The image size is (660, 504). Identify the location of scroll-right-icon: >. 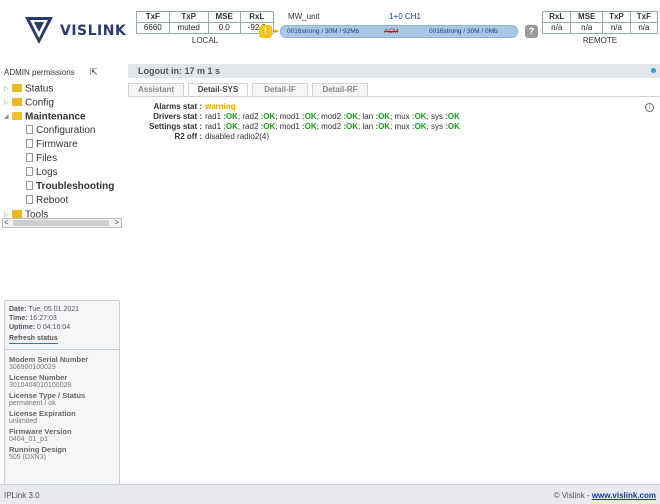
(116, 222).